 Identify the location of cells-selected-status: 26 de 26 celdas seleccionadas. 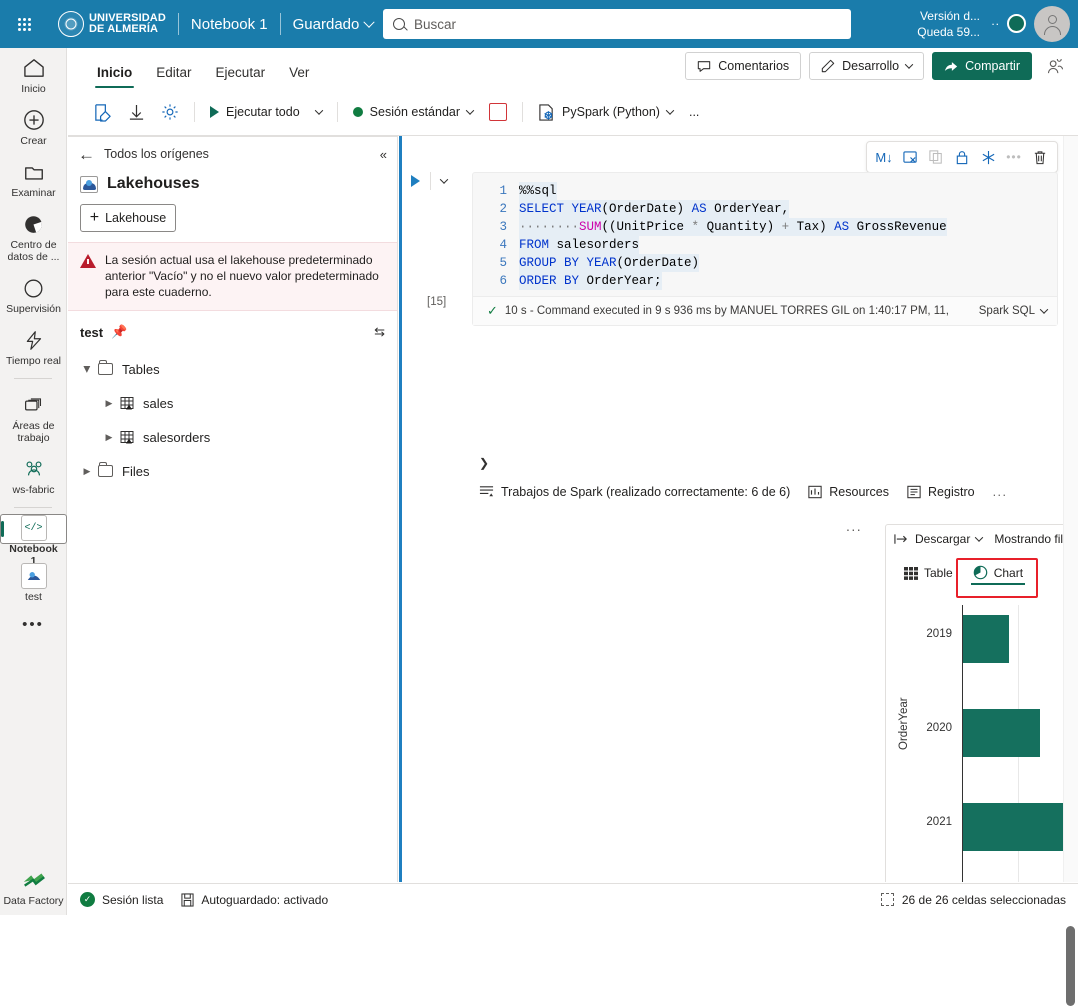
(973, 899).